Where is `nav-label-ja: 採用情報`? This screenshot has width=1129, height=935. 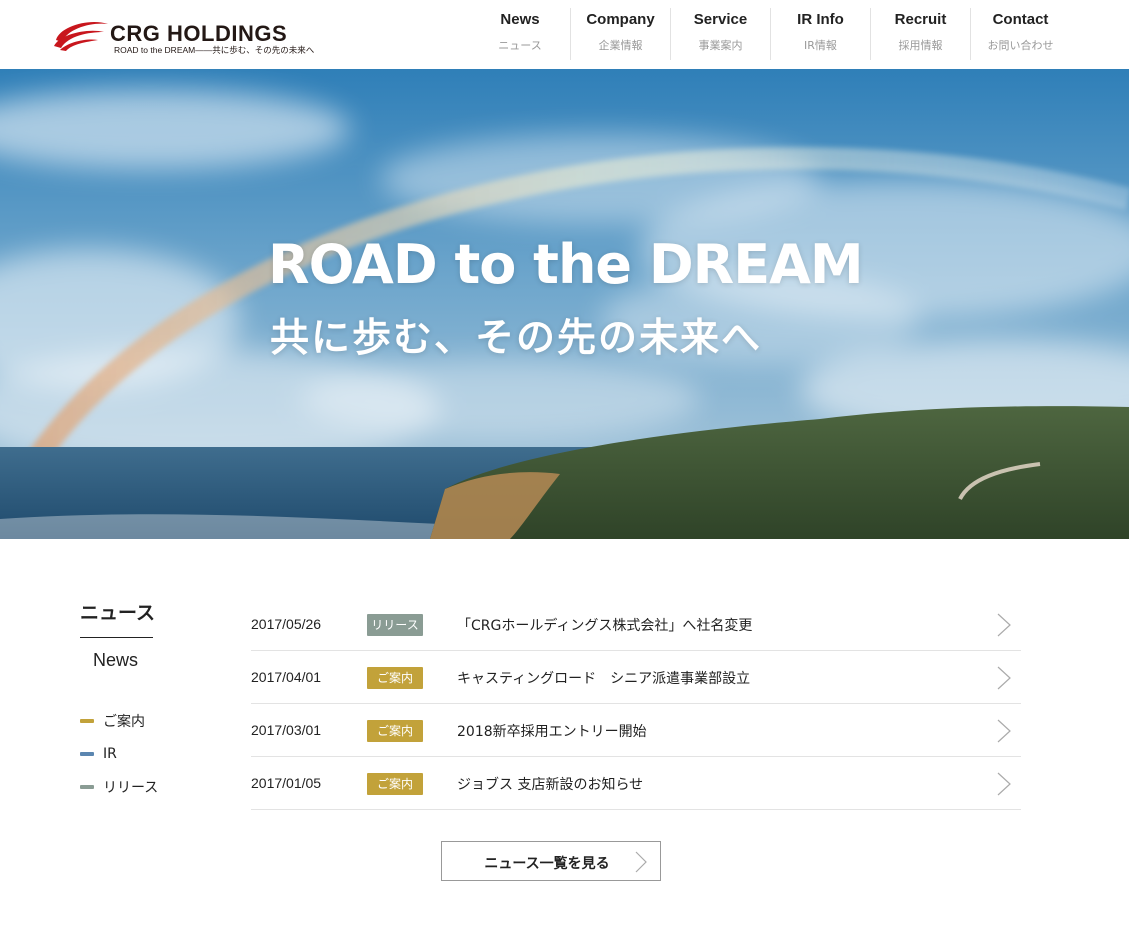
nav-label-ja: 採用情報 is located at coordinates (920, 45).